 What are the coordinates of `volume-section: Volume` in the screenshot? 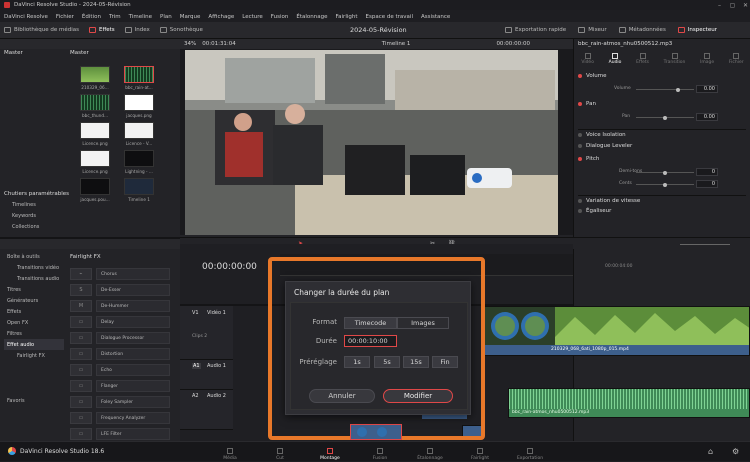 It's located at (662, 76).